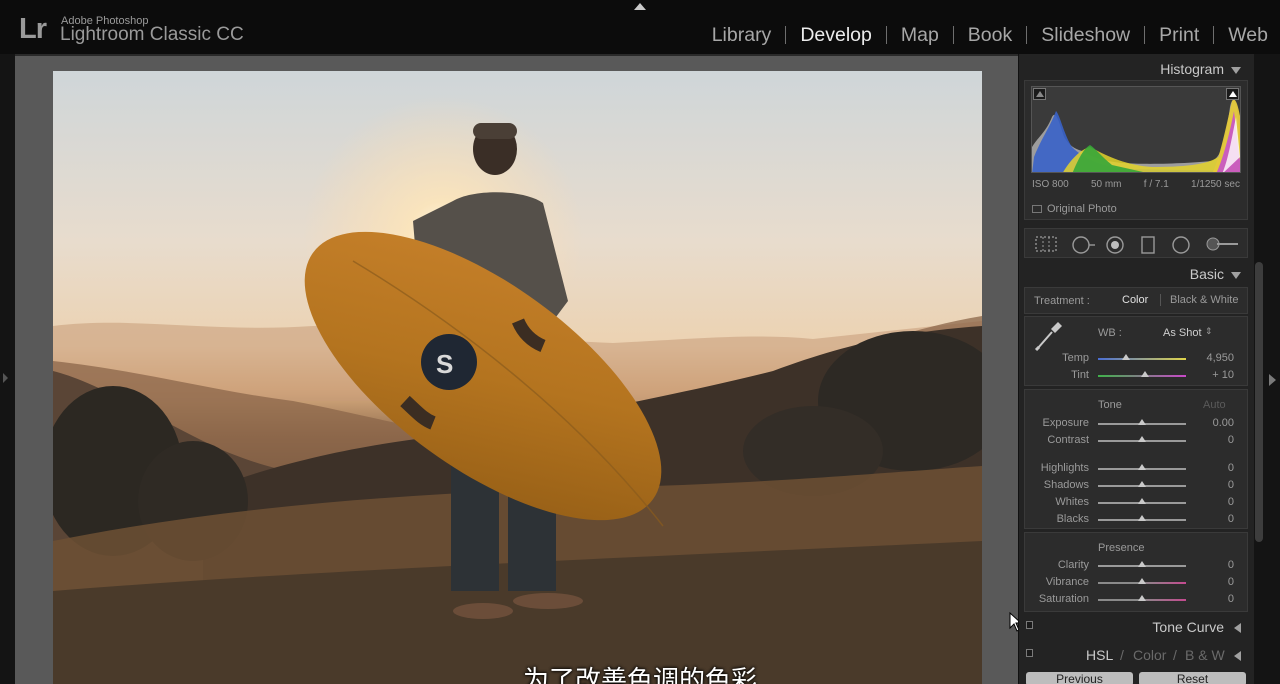  What do you see at coordinates (152, 34) in the screenshot?
I see `product-label: Lightroom Classic CC` at bounding box center [152, 34].